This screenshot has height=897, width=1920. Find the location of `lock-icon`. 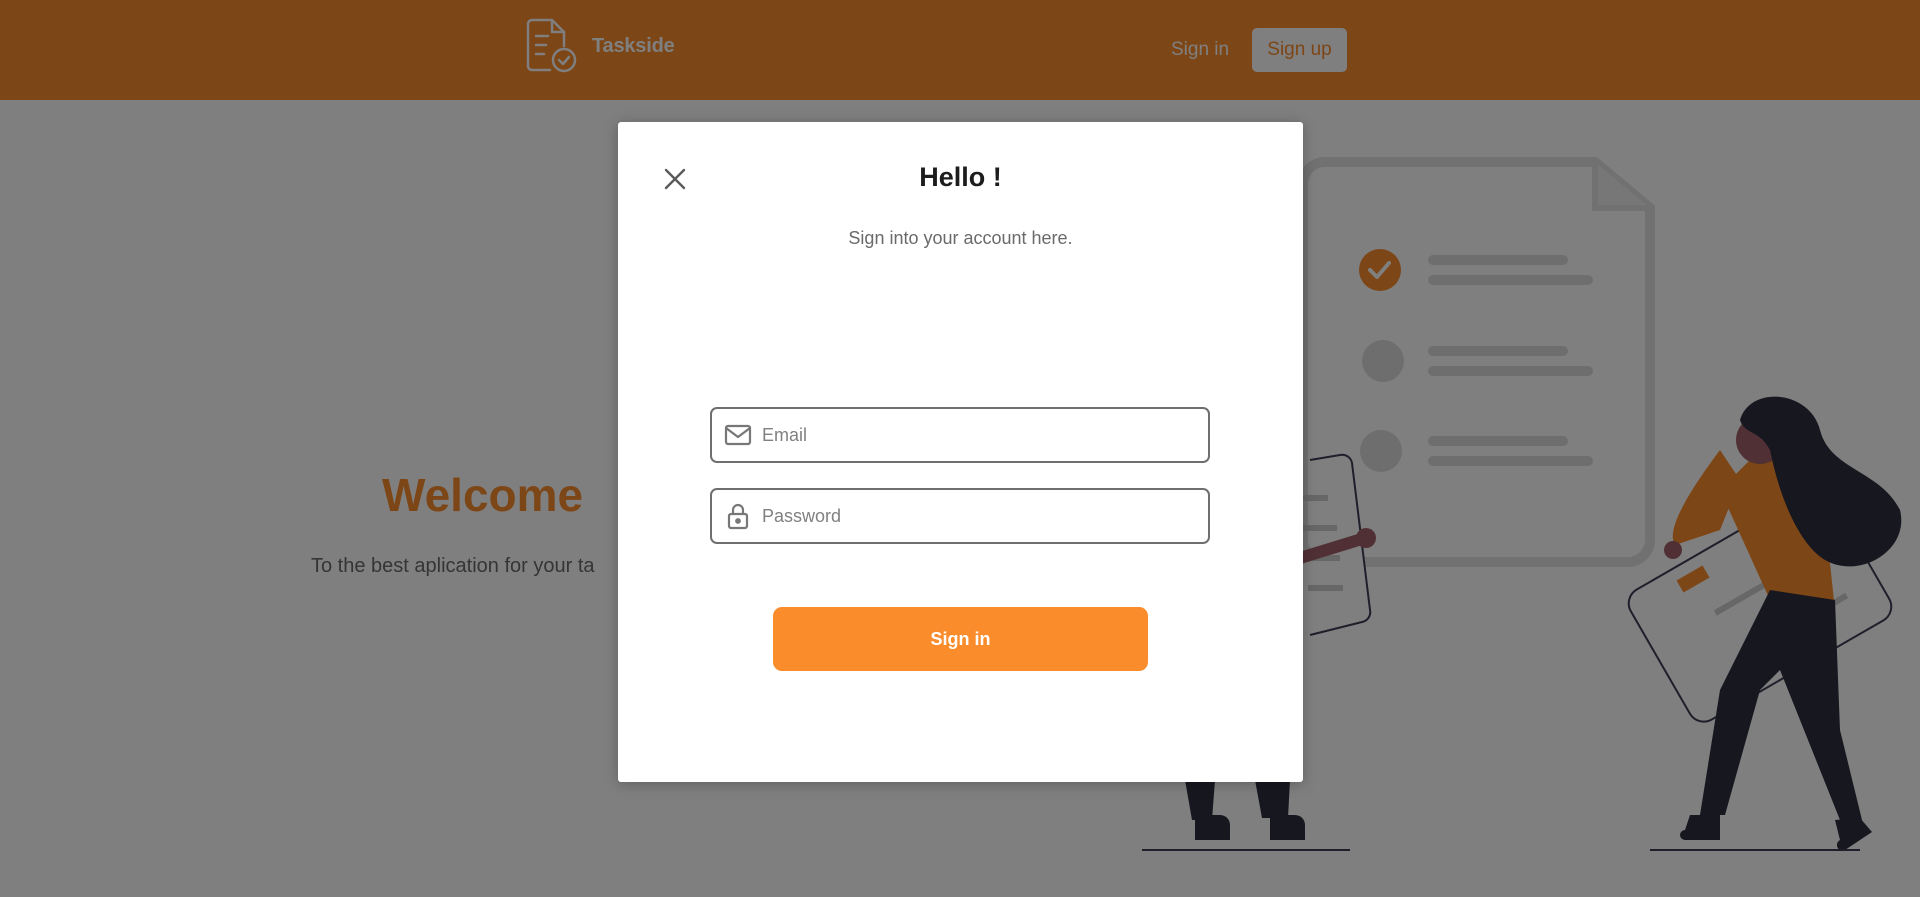

lock-icon is located at coordinates (738, 516).